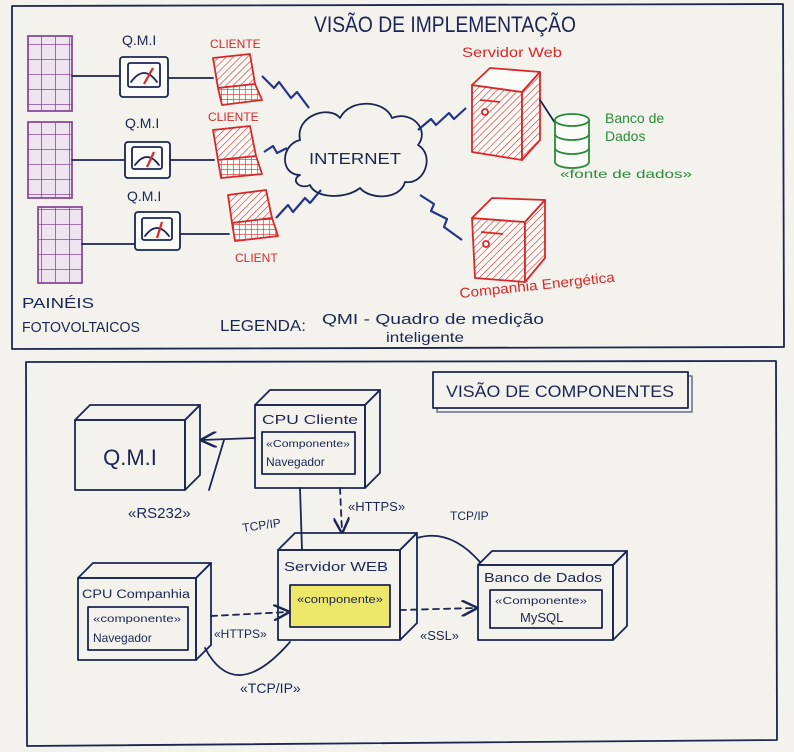 The width and height of the screenshot is (794, 752). What do you see at coordinates (543, 577) in the screenshot?
I see `node-database-name: Banco de Dados` at bounding box center [543, 577].